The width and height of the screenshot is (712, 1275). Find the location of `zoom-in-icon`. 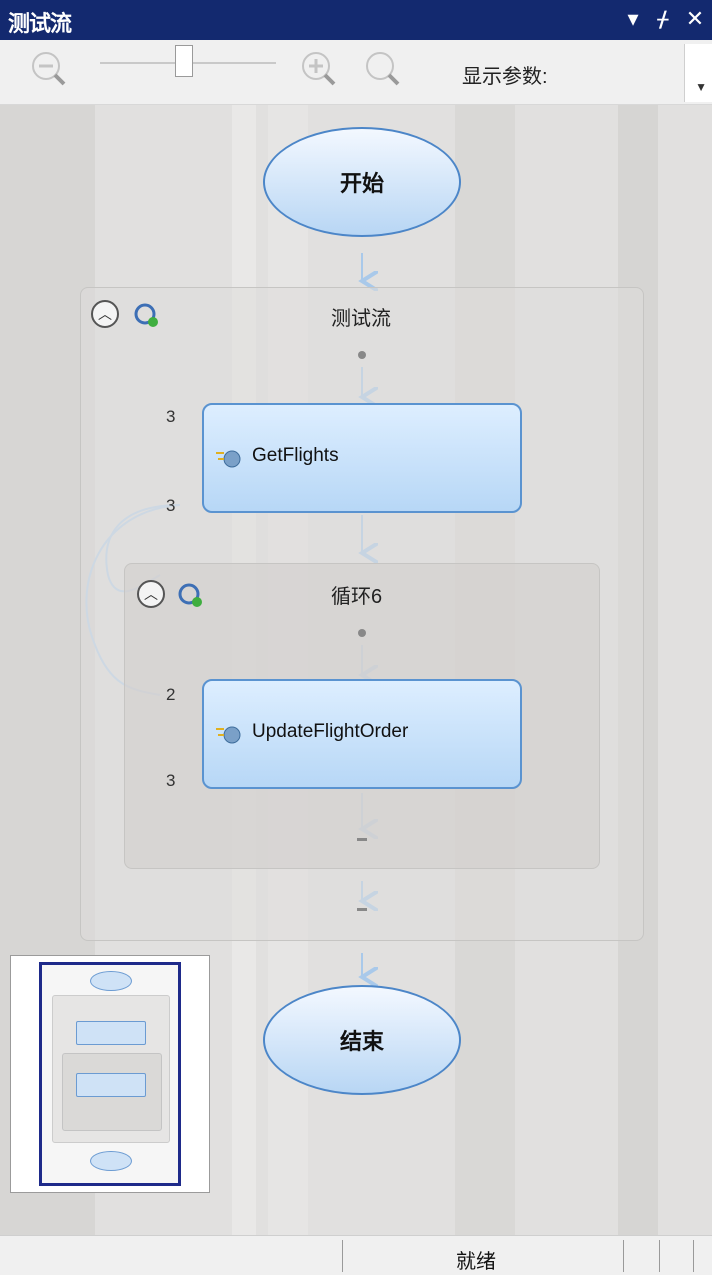

zoom-in-icon is located at coordinates (319, 69).